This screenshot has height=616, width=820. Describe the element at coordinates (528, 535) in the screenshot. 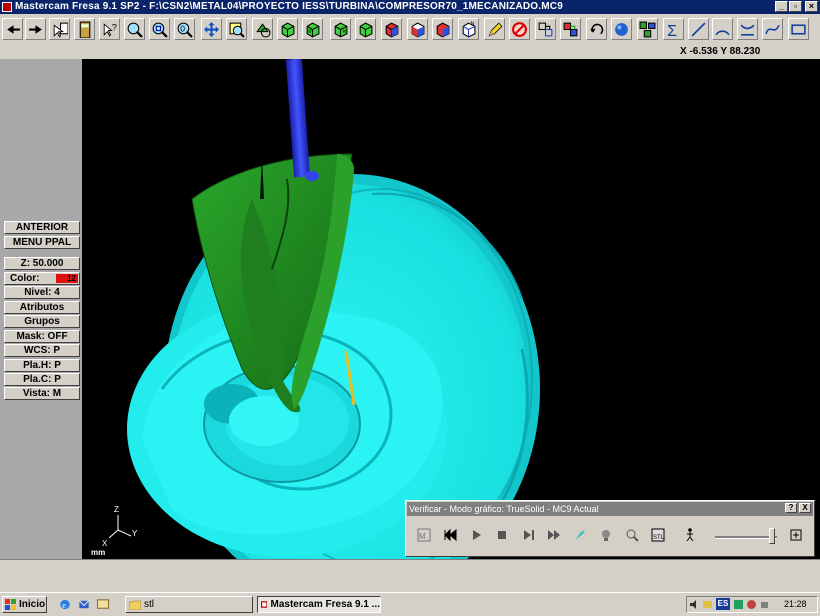

I see `step-forward-icon` at that location.